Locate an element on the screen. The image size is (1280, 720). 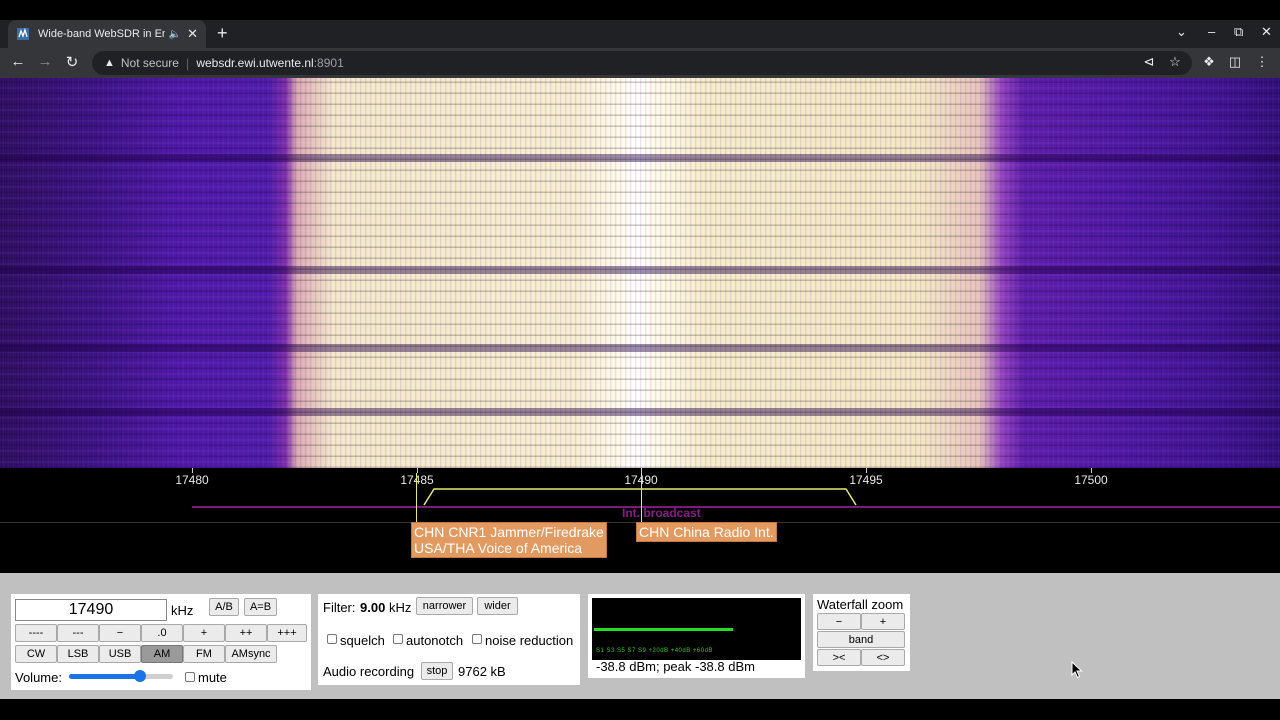
browser-tab: Wide-band WebSDR in Ensch 🔈 ✕ is located at coordinates (107, 34).